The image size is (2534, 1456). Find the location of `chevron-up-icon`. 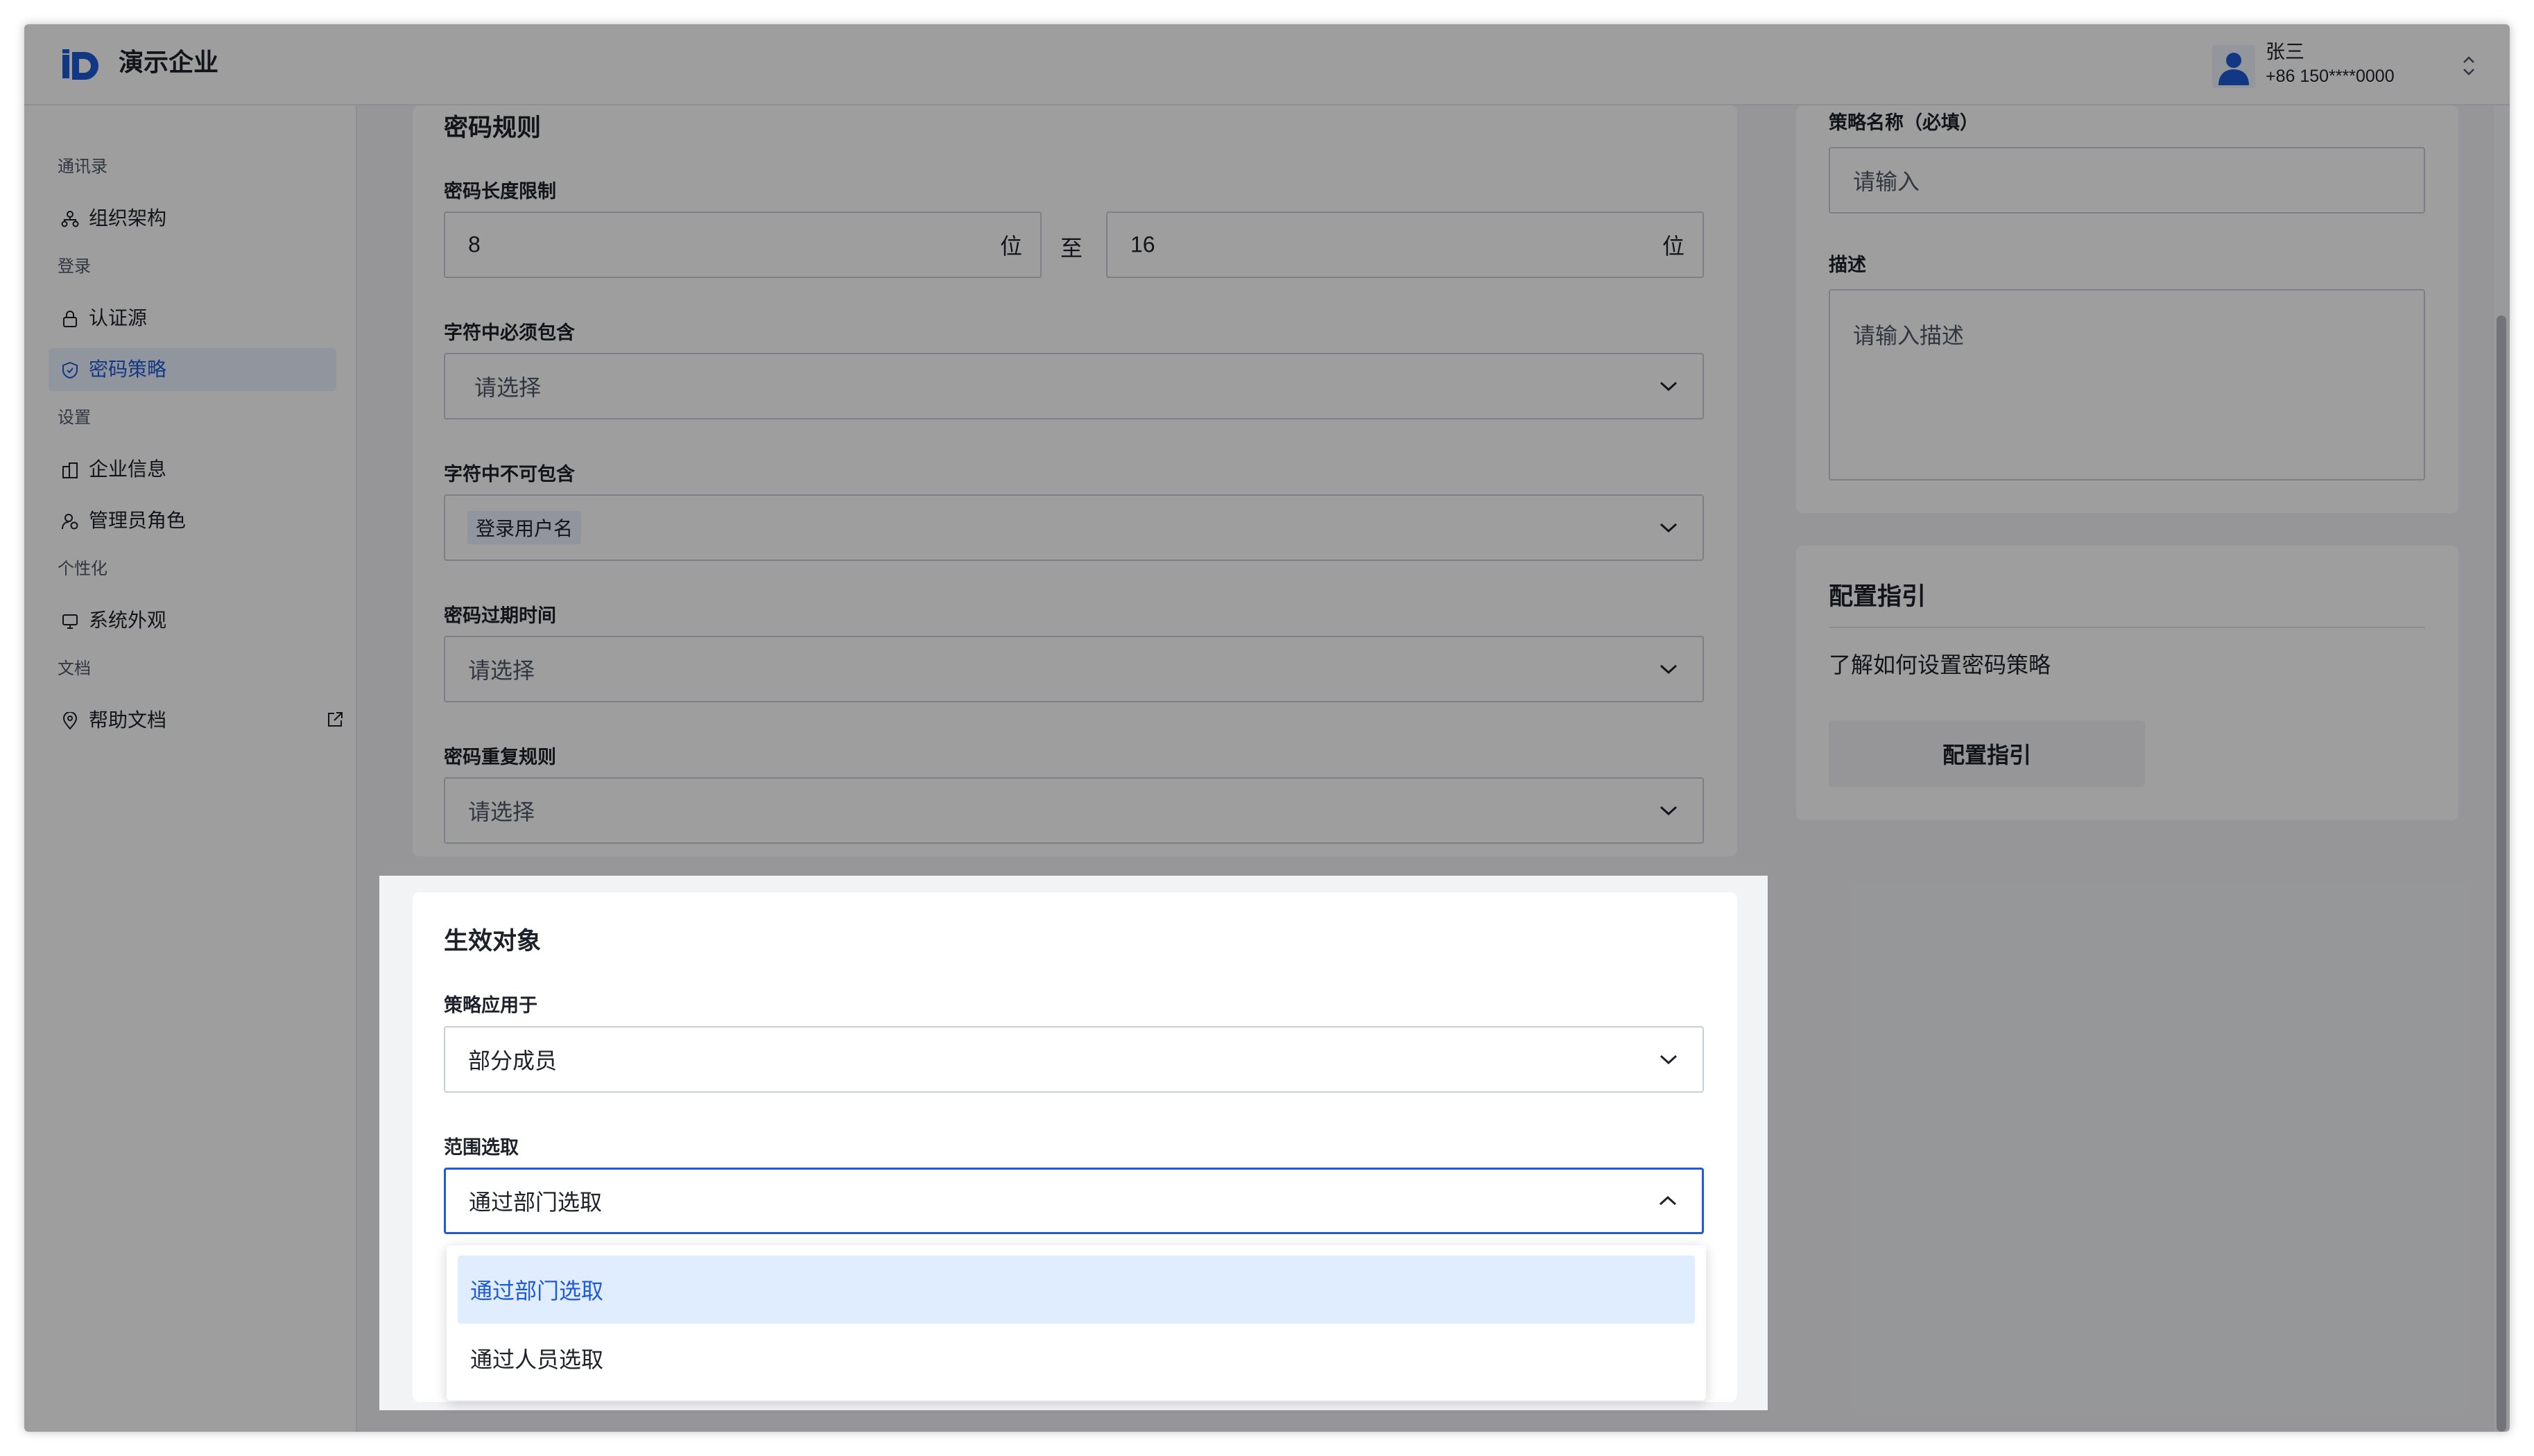

chevron-up-icon is located at coordinates (1668, 1200).